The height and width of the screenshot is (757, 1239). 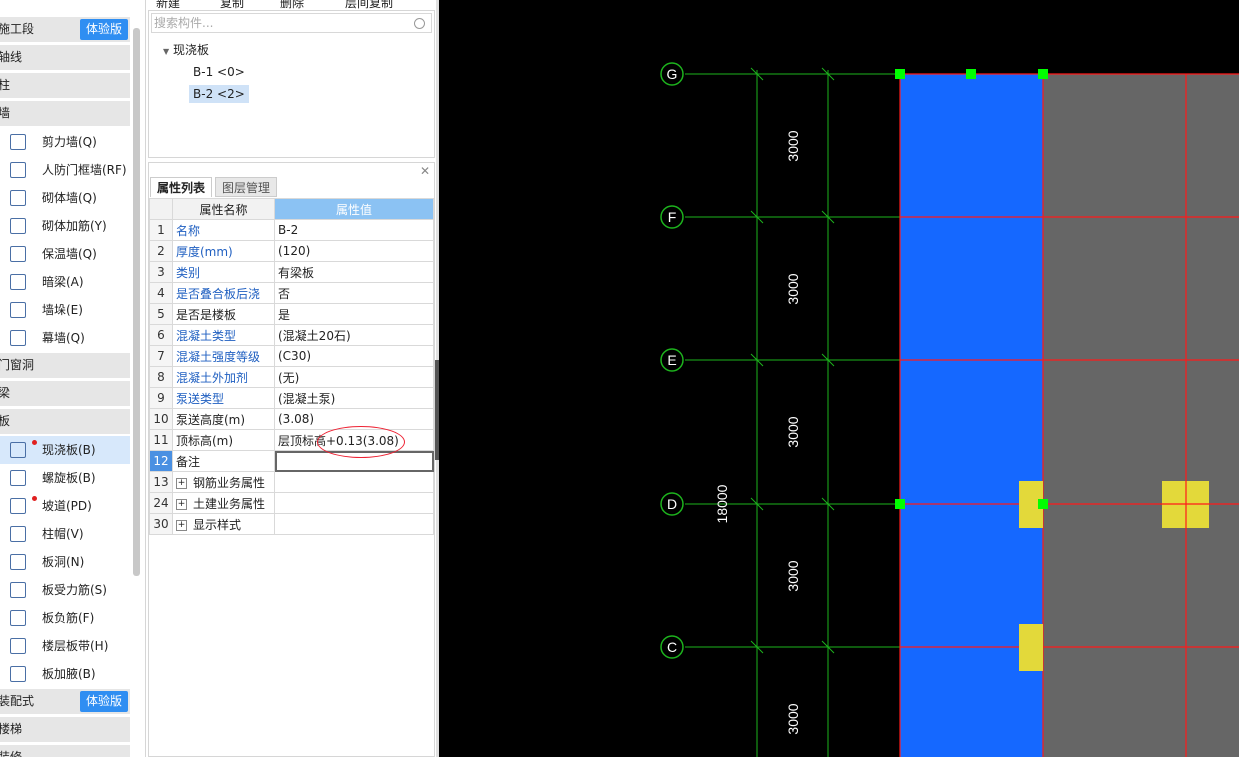 What do you see at coordinates (65, 310) in the screenshot?
I see `sidebar-item-wall-pier: 墙垛(E)` at bounding box center [65, 310].